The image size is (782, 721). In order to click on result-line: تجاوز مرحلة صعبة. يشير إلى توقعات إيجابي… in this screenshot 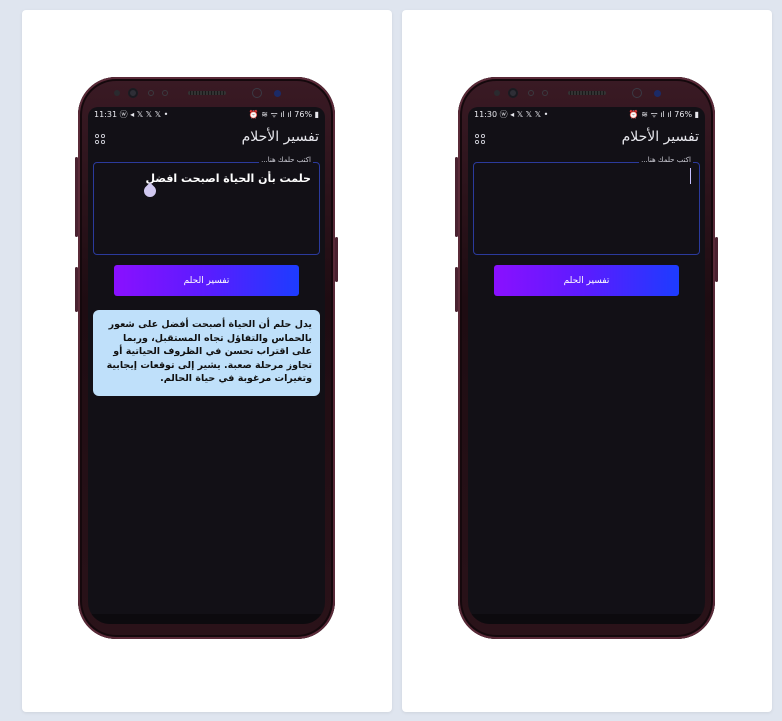, I will do `click(209, 365)`.